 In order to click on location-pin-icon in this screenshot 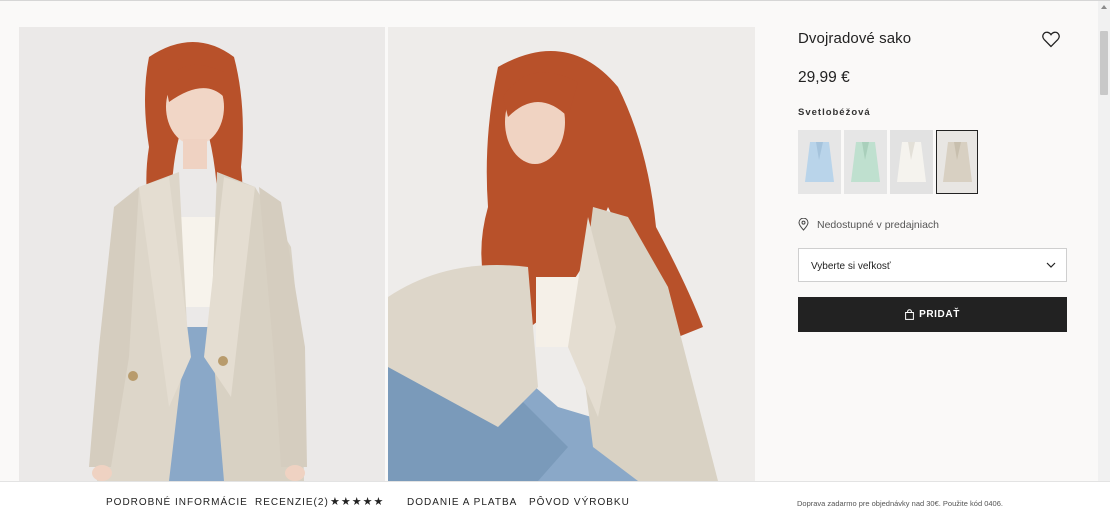, I will do `click(803, 224)`.